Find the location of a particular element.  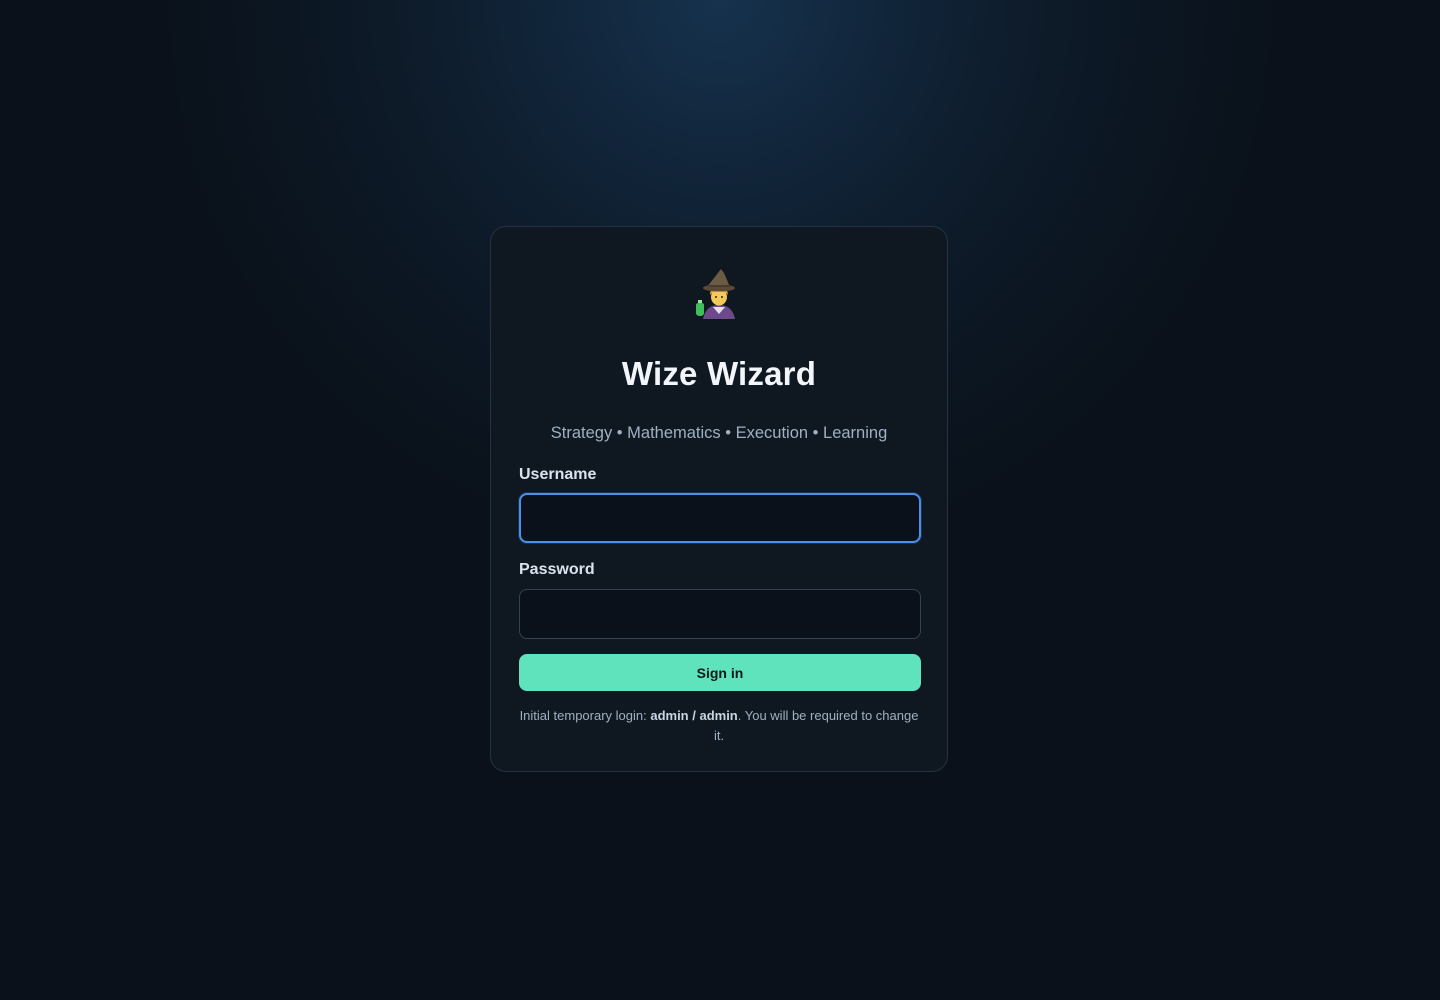

hint-prefix: Initial temporary login: is located at coordinates (585, 715).